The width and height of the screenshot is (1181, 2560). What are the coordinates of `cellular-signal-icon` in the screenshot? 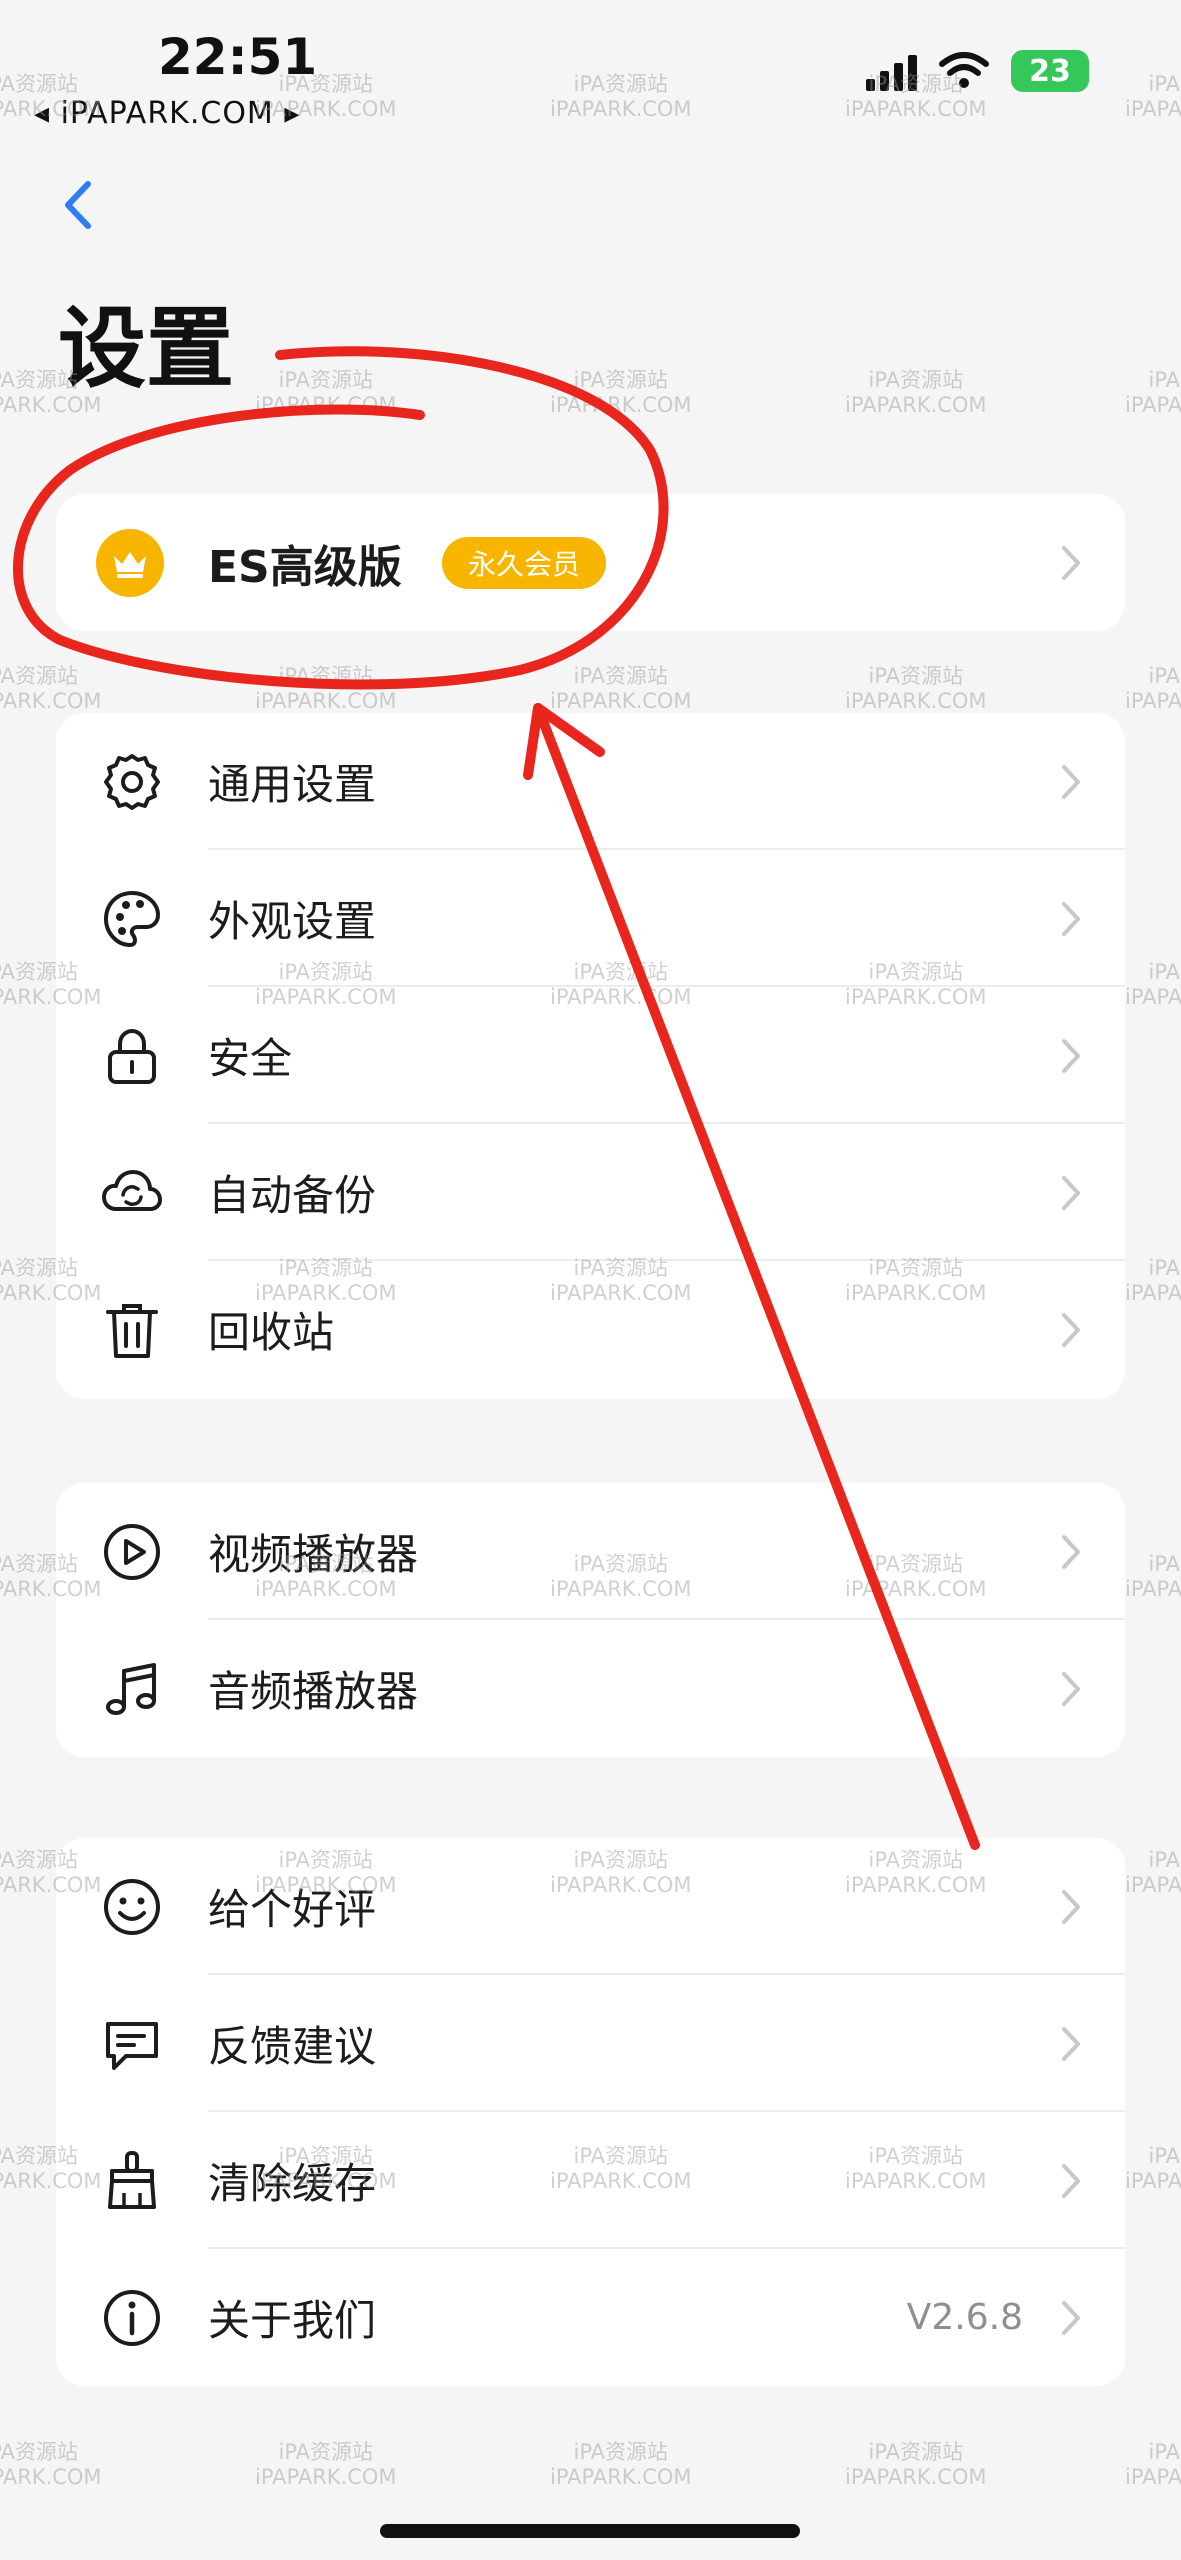 It's located at (891, 71).